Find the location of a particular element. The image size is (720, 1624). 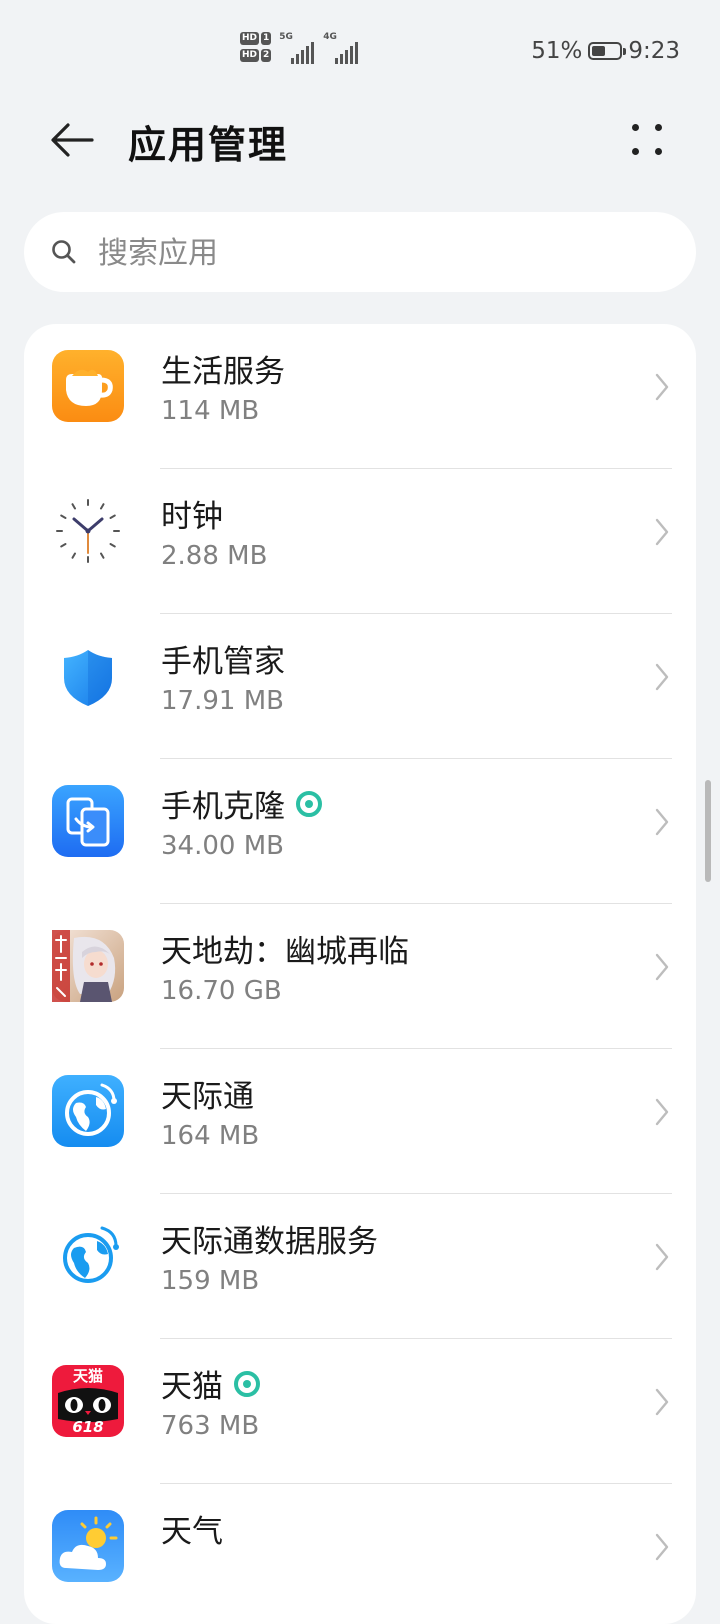

app-row-skytone: 天际通 164 MB is located at coordinates (360, 1121).